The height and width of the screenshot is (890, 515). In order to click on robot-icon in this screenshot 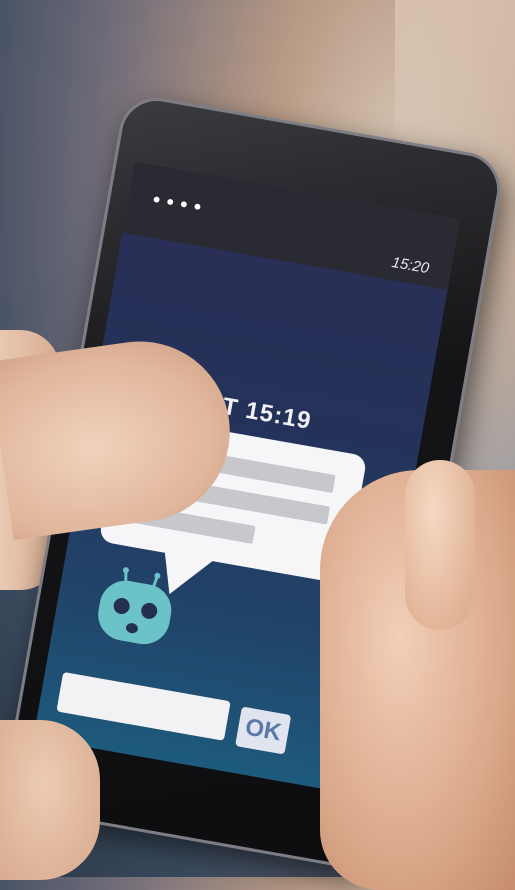, I will do `click(135, 607)`.